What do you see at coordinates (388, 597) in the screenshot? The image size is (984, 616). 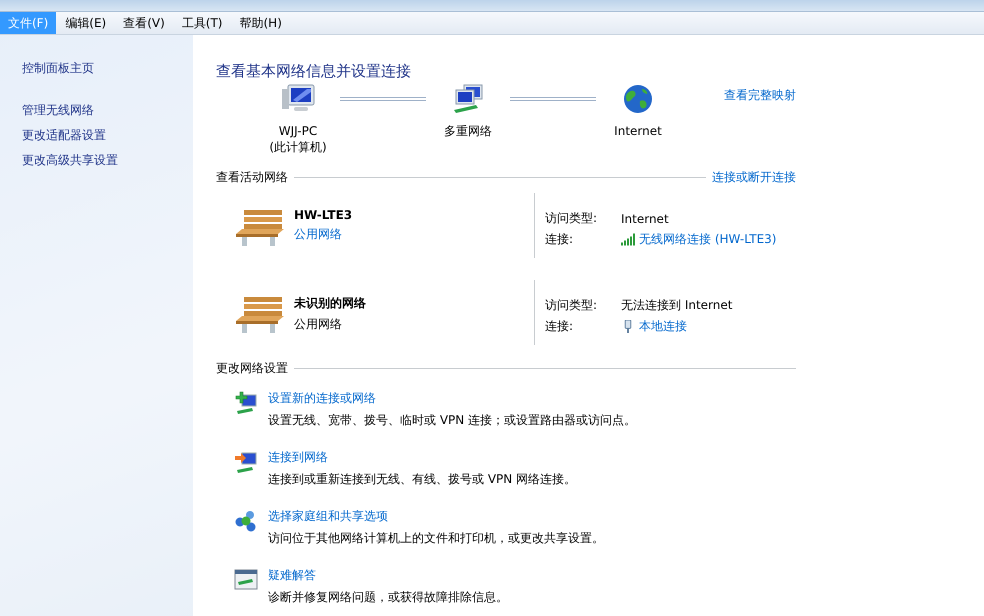 I see `task-description: 诊断并修复网络问题，或获得故障排除信息。` at bounding box center [388, 597].